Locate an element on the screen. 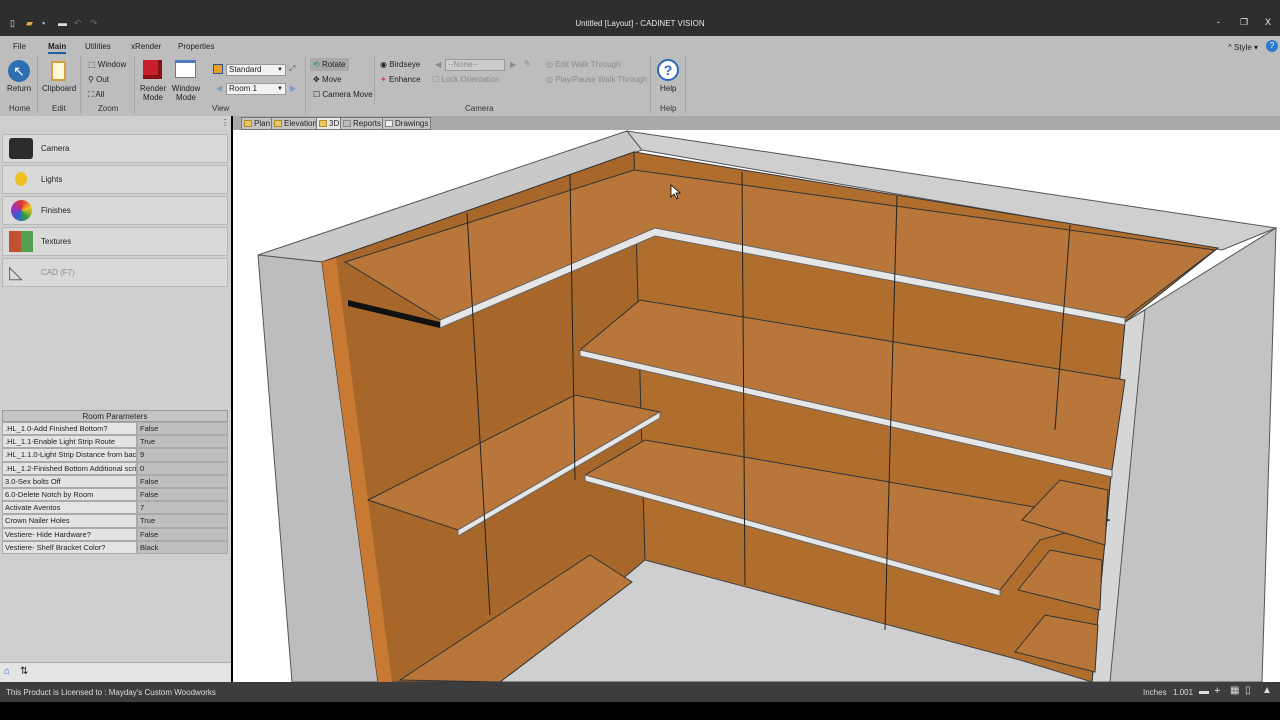 This screenshot has height=720, width=1280. style-edit-icon: ⤢ is located at coordinates (292, 69).